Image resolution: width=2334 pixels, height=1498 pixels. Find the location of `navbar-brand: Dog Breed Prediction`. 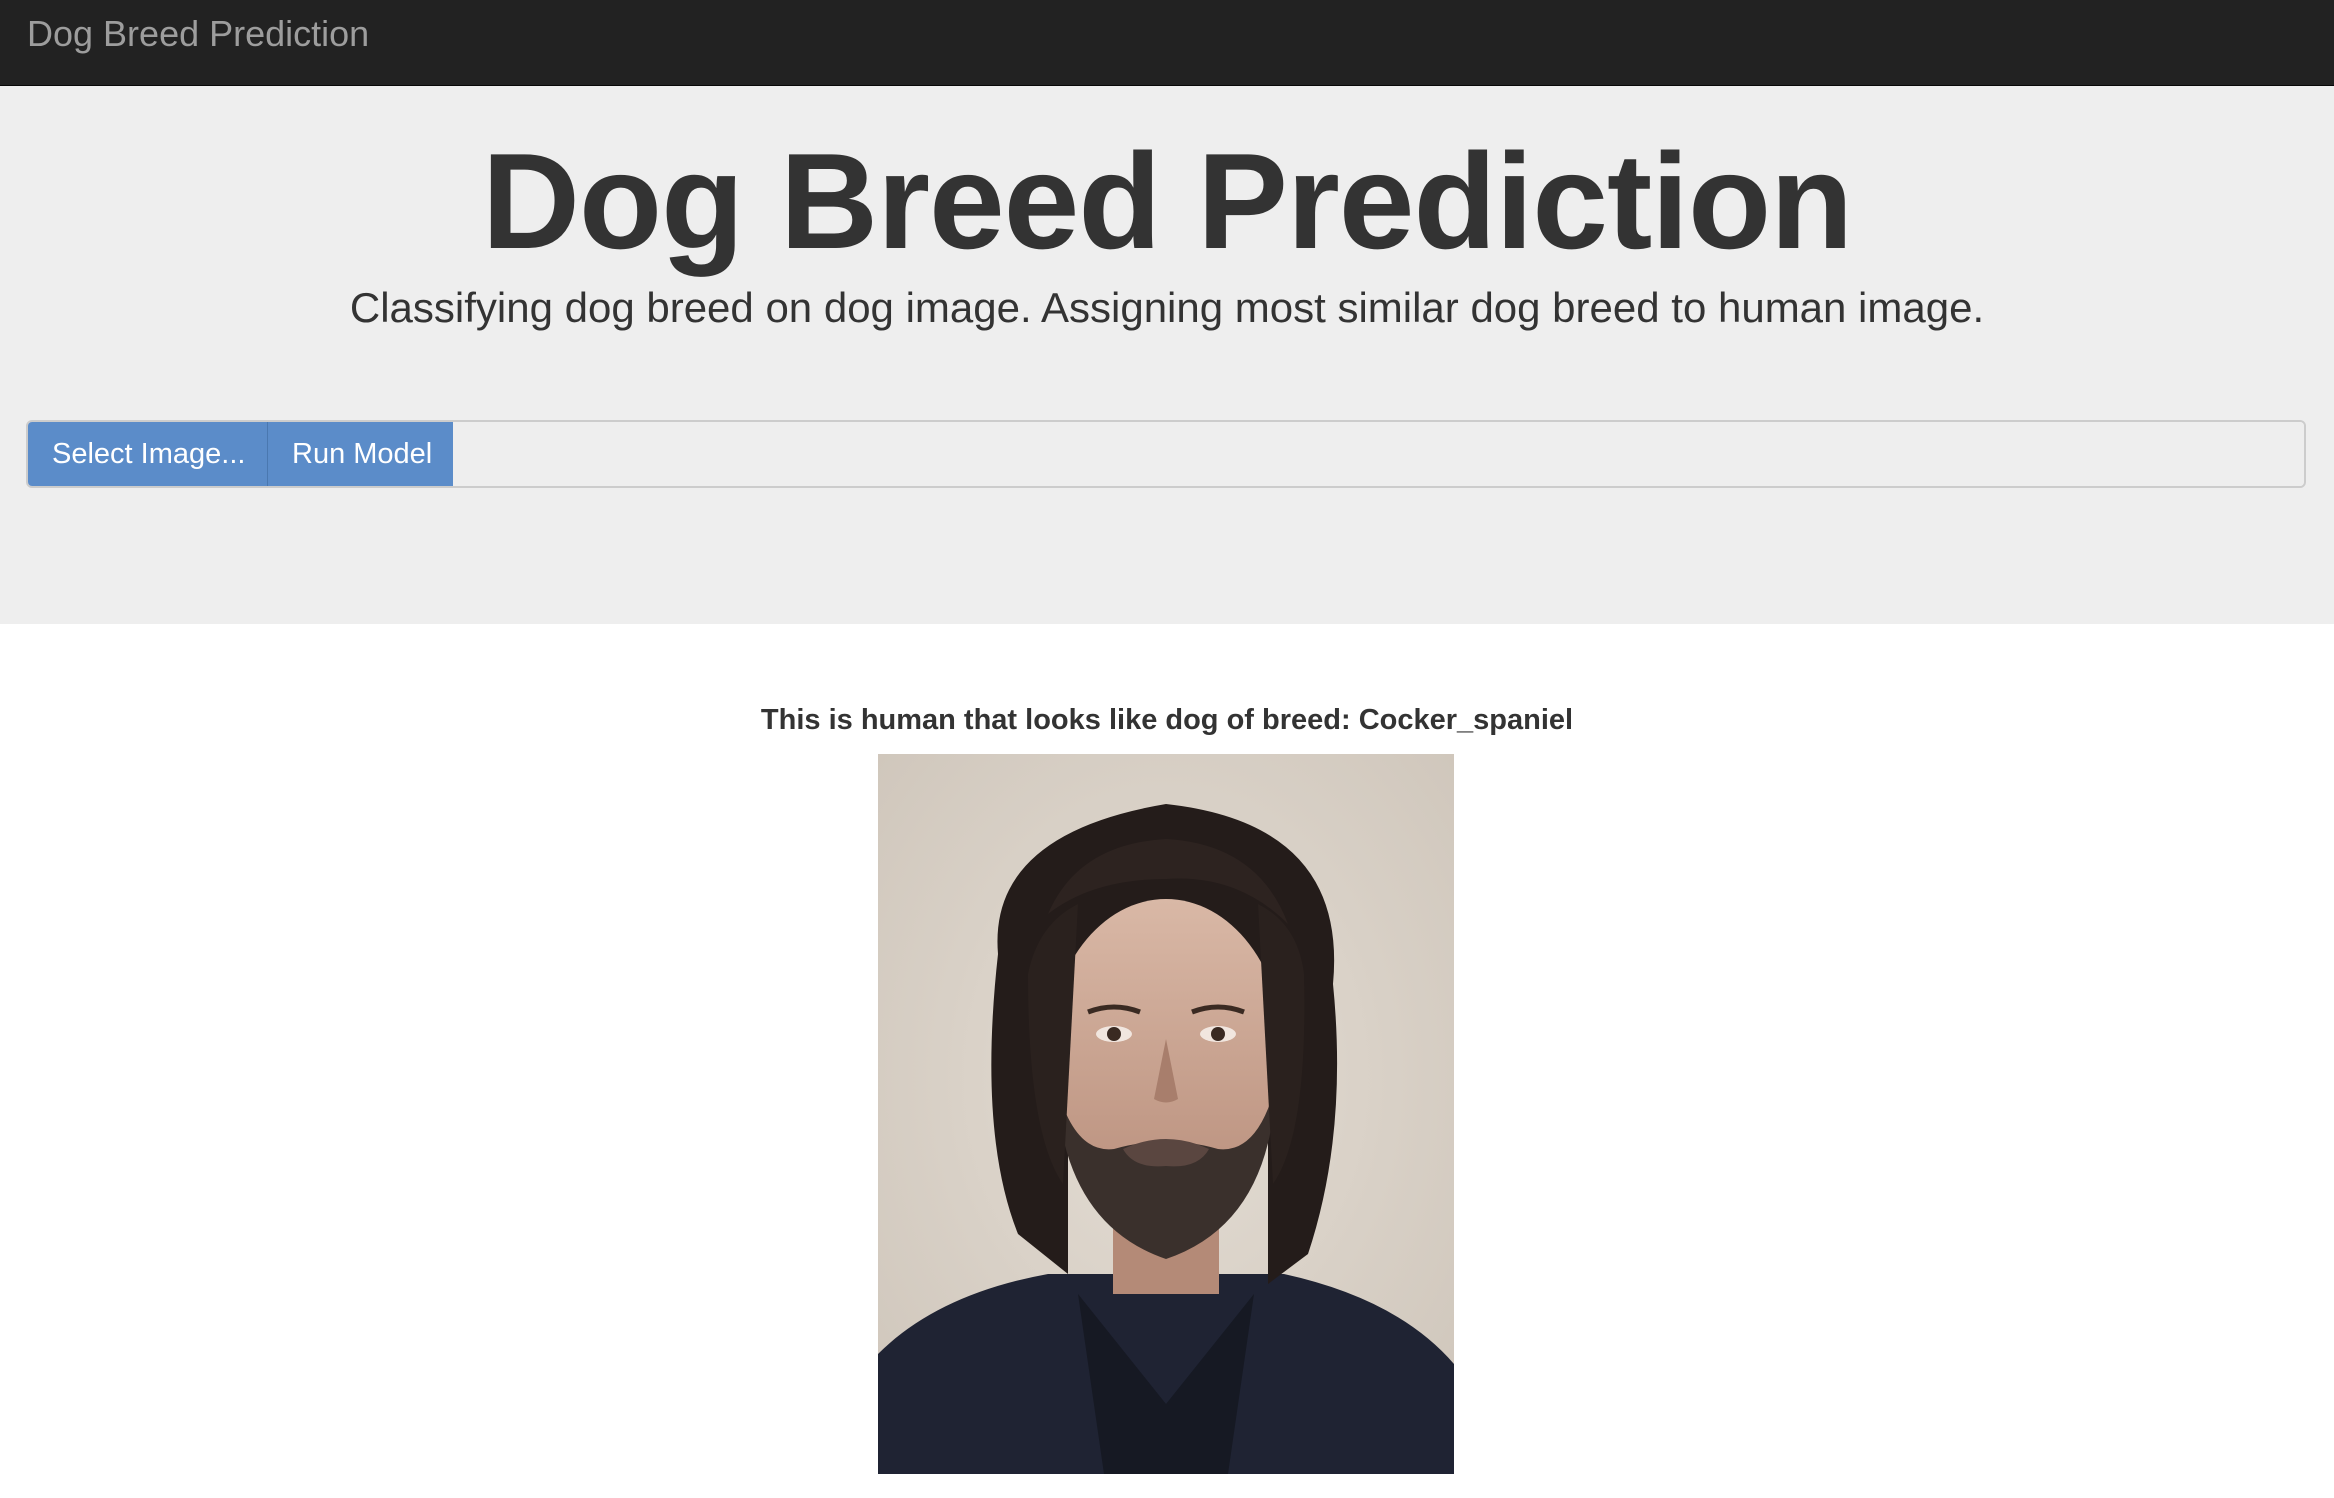

navbar-brand: Dog Breed Prediction is located at coordinates (198, 34).